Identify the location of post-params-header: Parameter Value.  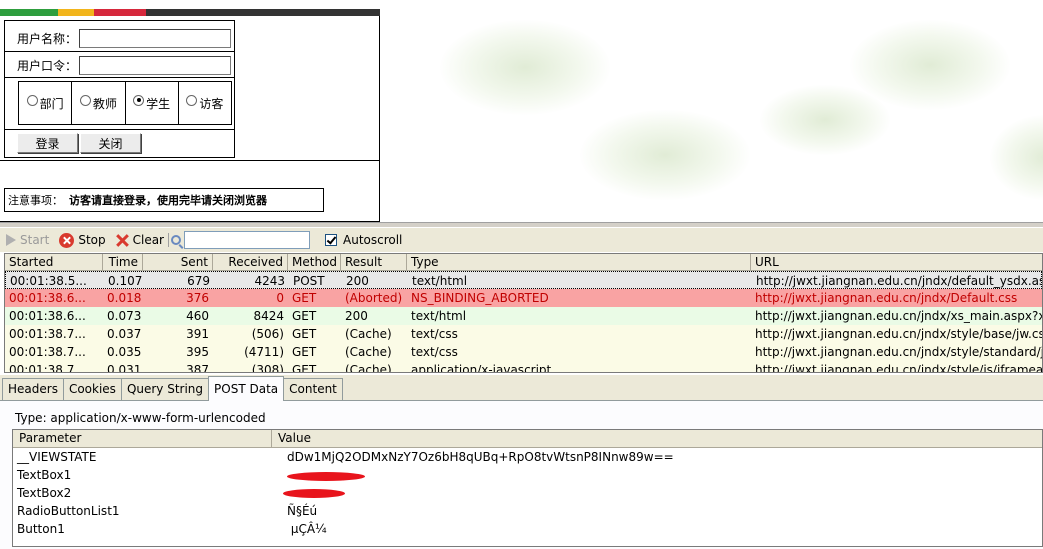
(527, 439).